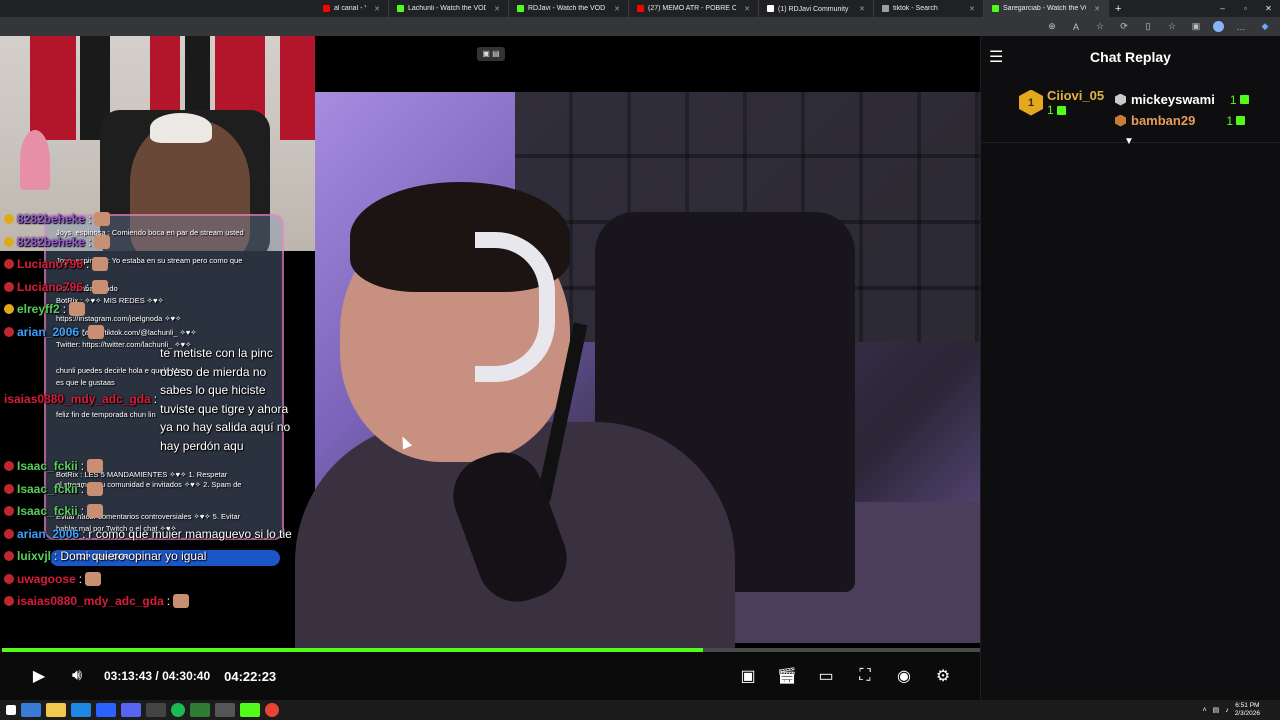 The width and height of the screenshot is (1280, 720). Describe the element at coordinates (1046, 8) in the screenshot. I see `browser-tab: Saregarciab - Watch the VO ✕` at that location.